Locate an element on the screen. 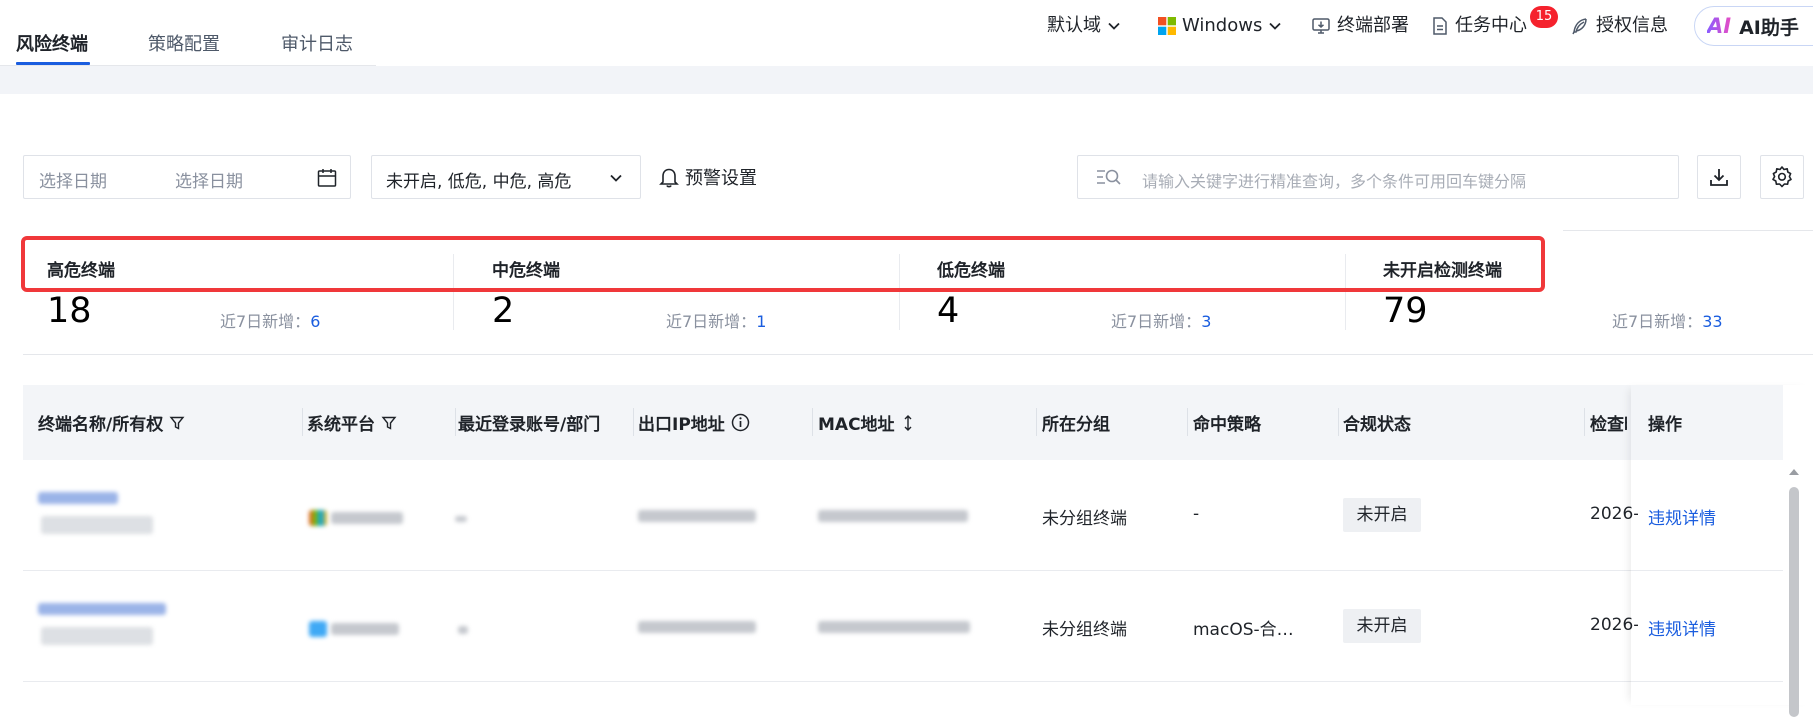  stat-count-disabled: 79 is located at coordinates (1405, 311).